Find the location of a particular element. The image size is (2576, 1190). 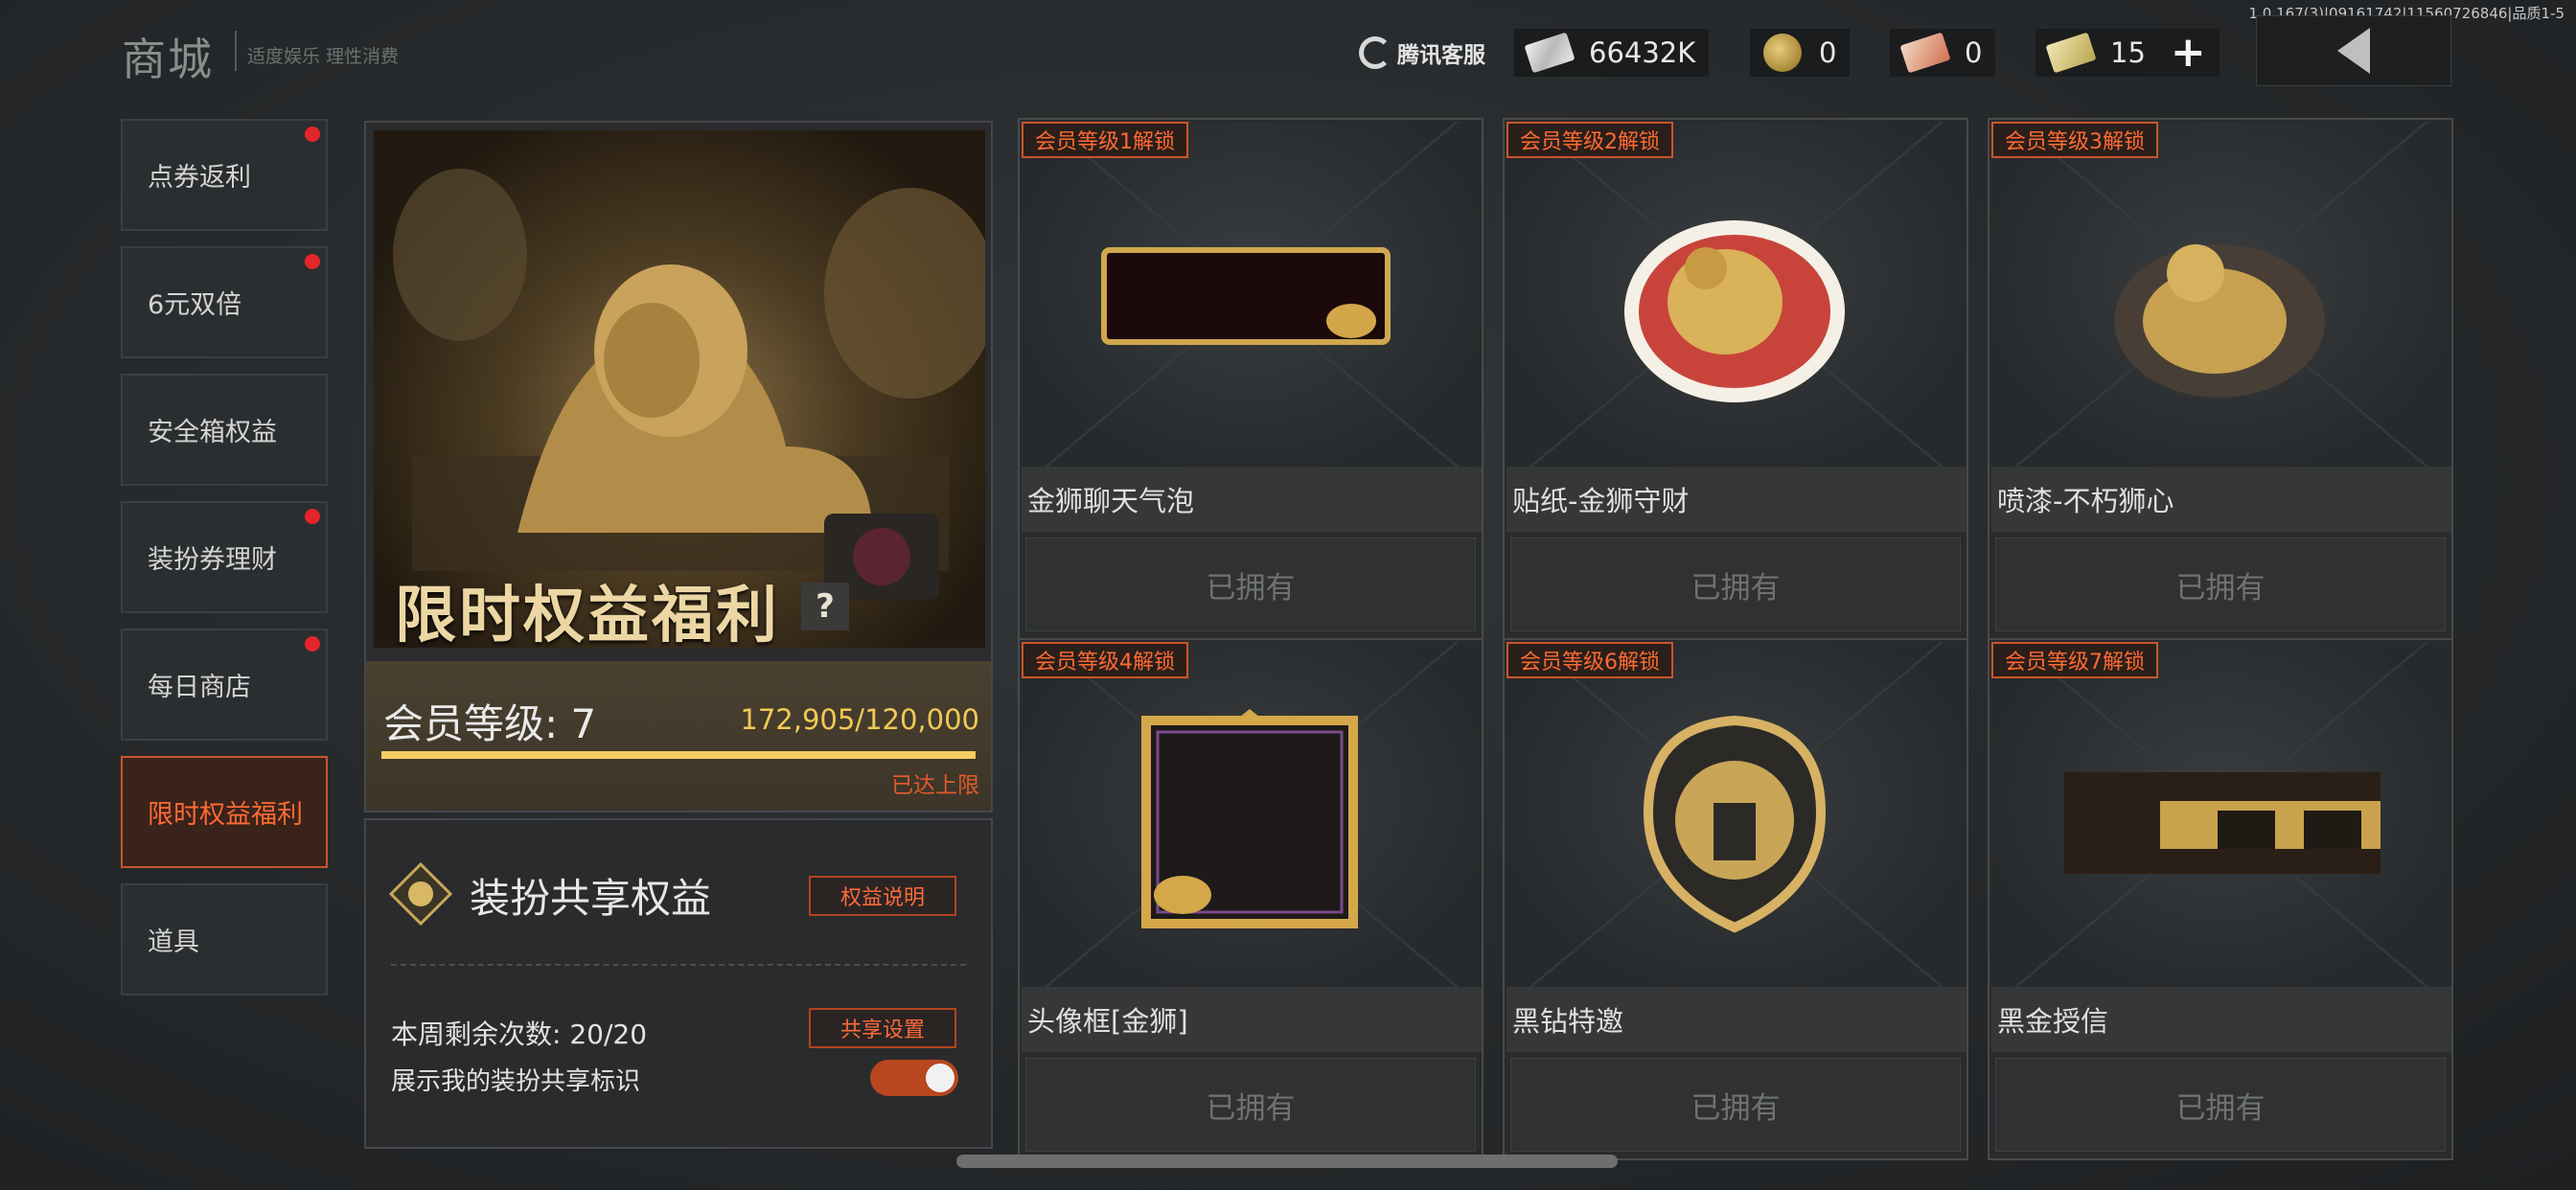

show-share-badge-toggle is located at coordinates (914, 1078).